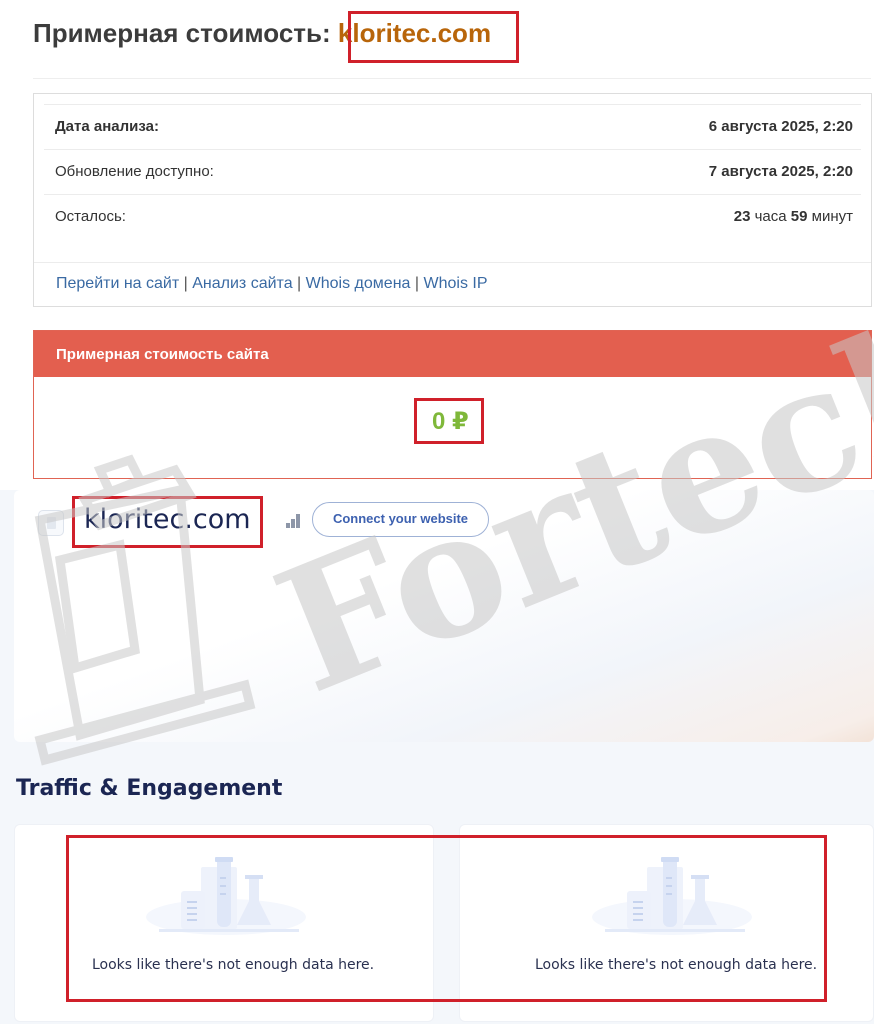 The image size is (874, 1024). What do you see at coordinates (117, 283) in the screenshot?
I see `link-goto-site: Перейти на сайт` at bounding box center [117, 283].